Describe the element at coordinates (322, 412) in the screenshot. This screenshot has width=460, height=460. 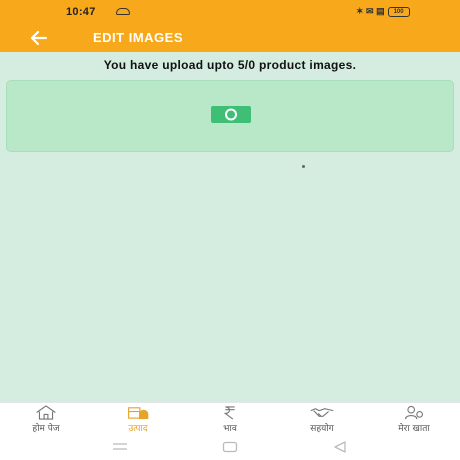
I see `handshake-icon` at that location.